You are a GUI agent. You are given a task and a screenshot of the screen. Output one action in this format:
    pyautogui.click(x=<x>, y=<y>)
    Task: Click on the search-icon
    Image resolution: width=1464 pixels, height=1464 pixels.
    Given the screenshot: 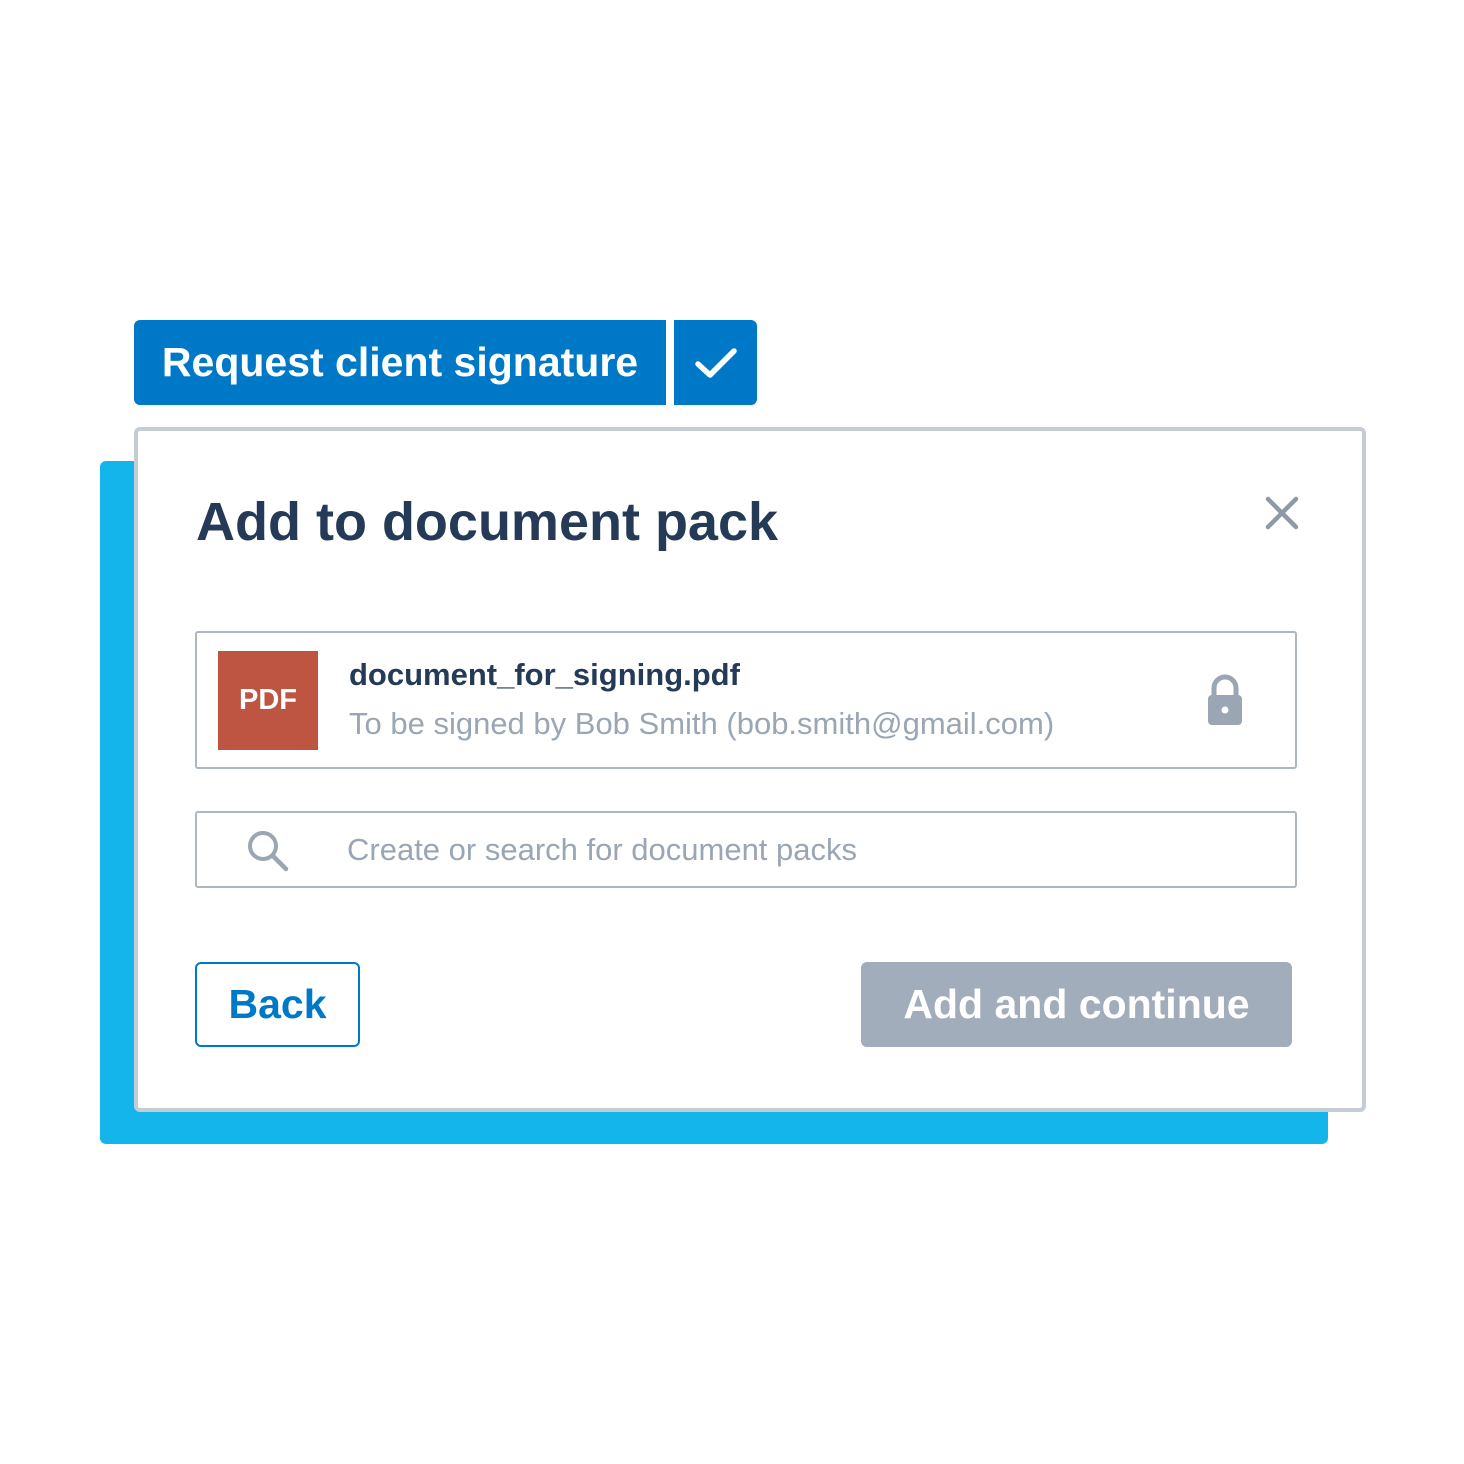 What is the action you would take?
    pyautogui.click(x=268, y=851)
    